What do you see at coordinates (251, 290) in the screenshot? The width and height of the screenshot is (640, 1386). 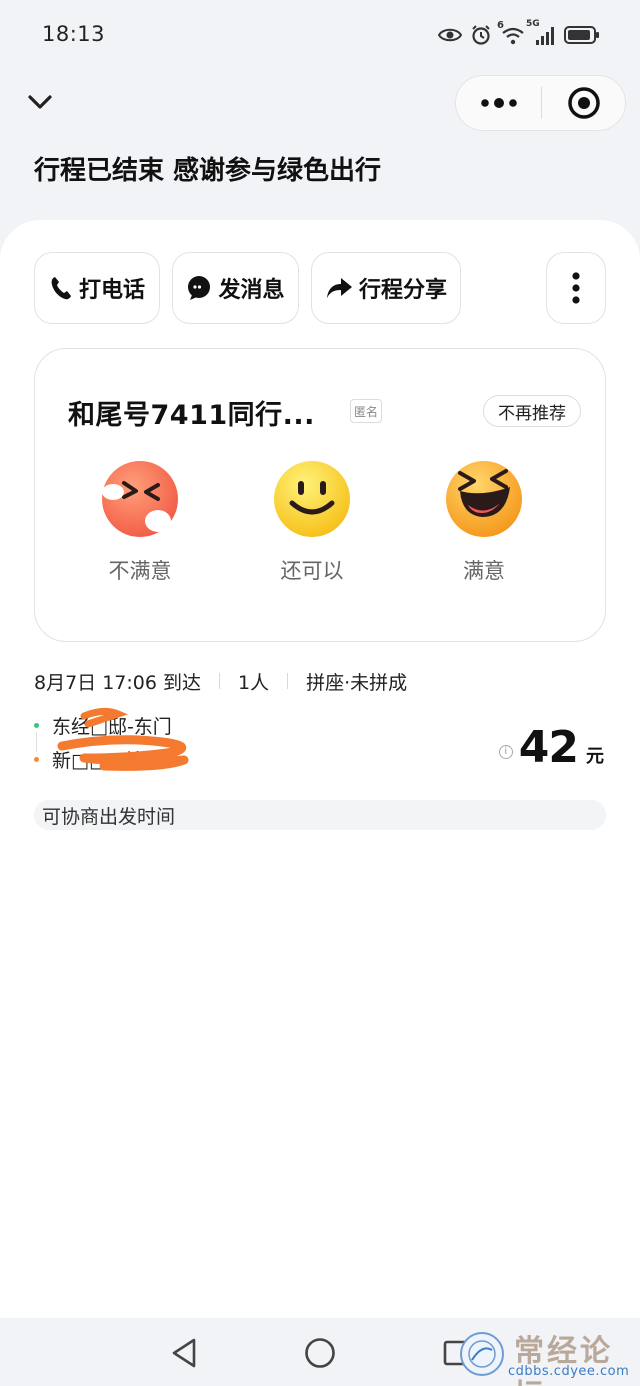 I see `message-label: 发消息` at bounding box center [251, 290].